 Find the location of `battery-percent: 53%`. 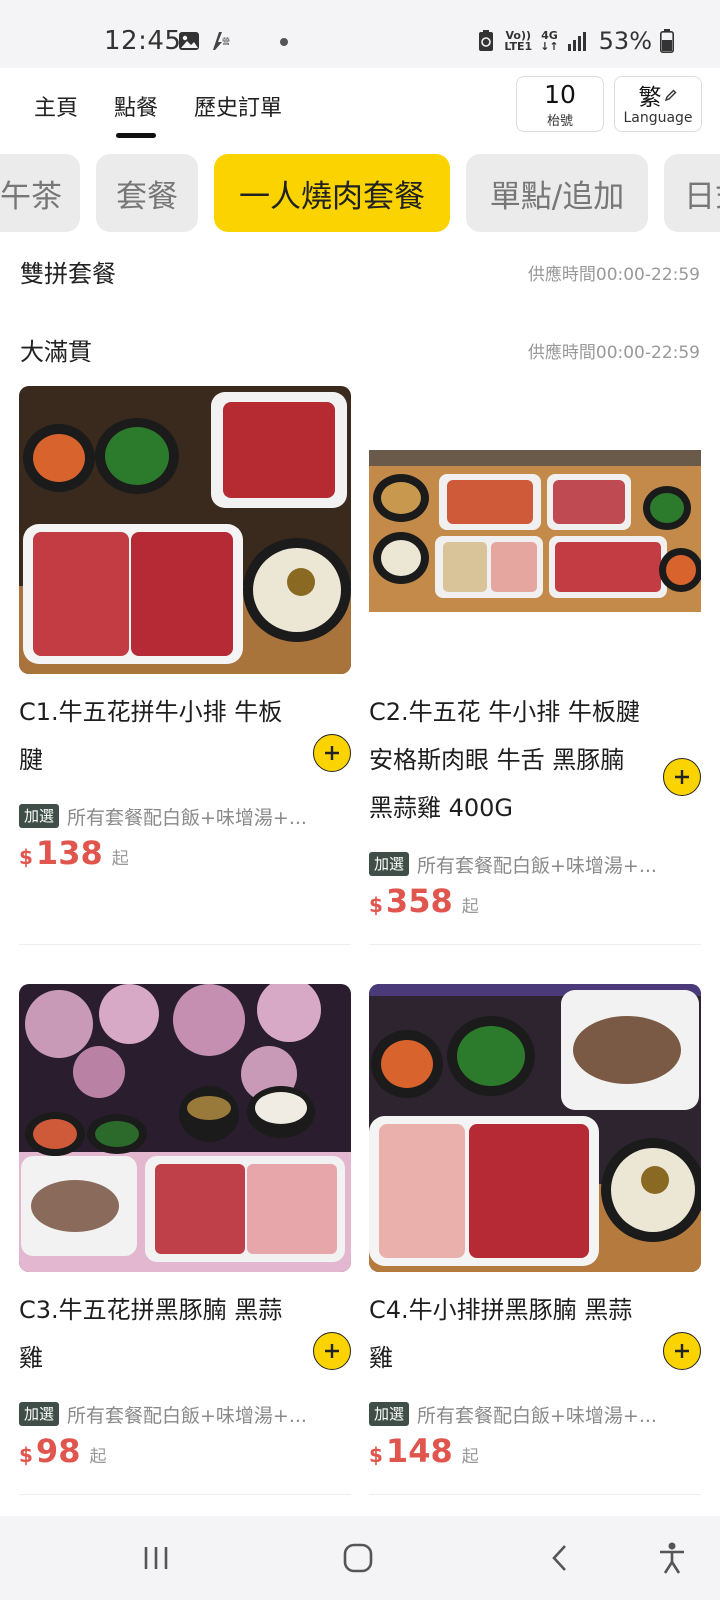

battery-percent: 53% is located at coordinates (625, 41).